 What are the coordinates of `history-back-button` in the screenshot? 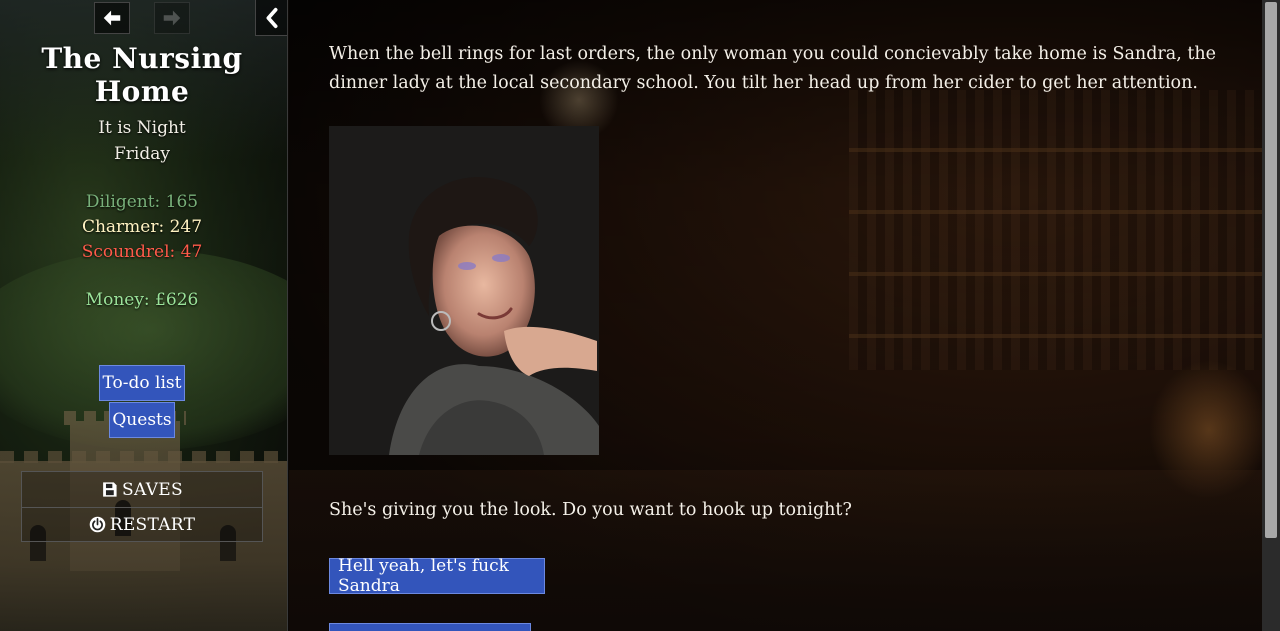 It's located at (112, 18).